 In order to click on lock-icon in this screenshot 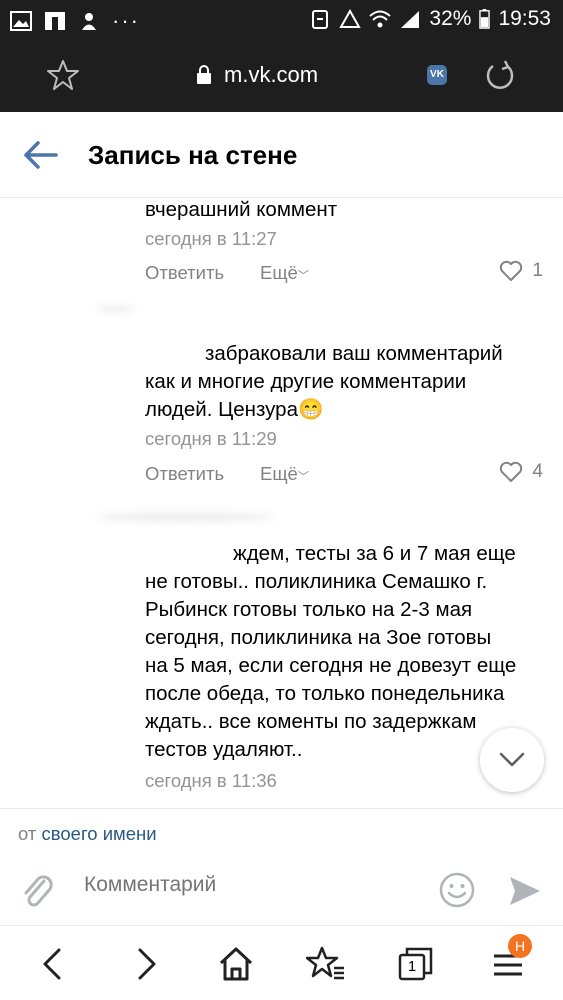, I will do `click(204, 74)`.